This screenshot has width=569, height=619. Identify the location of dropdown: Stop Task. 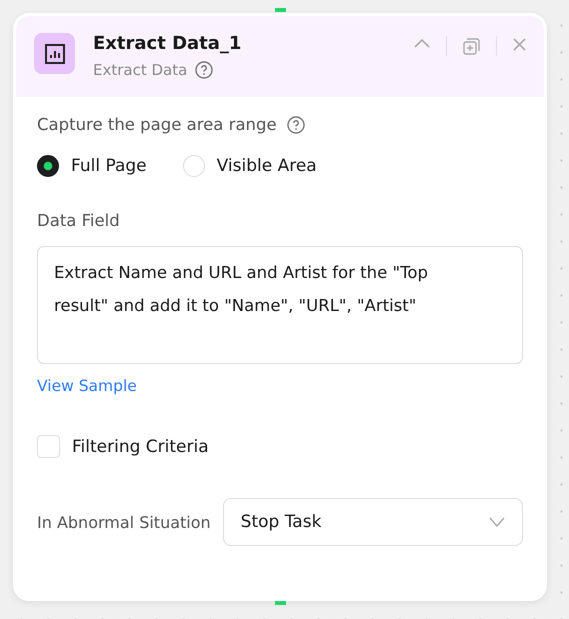
(372, 522).